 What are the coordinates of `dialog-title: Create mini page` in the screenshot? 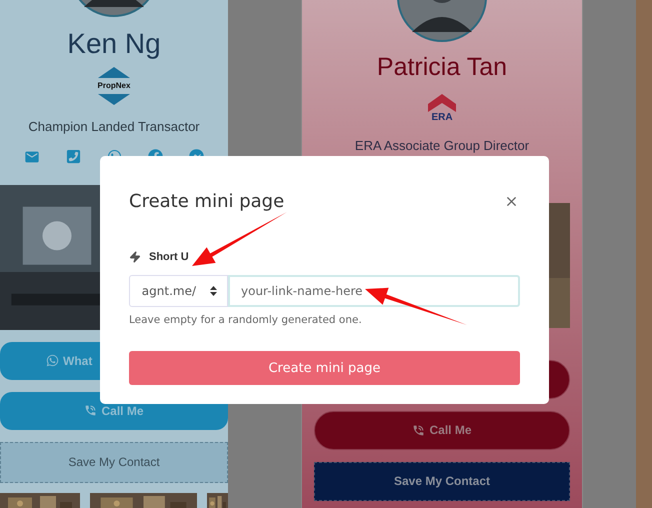 It's located at (206, 202).